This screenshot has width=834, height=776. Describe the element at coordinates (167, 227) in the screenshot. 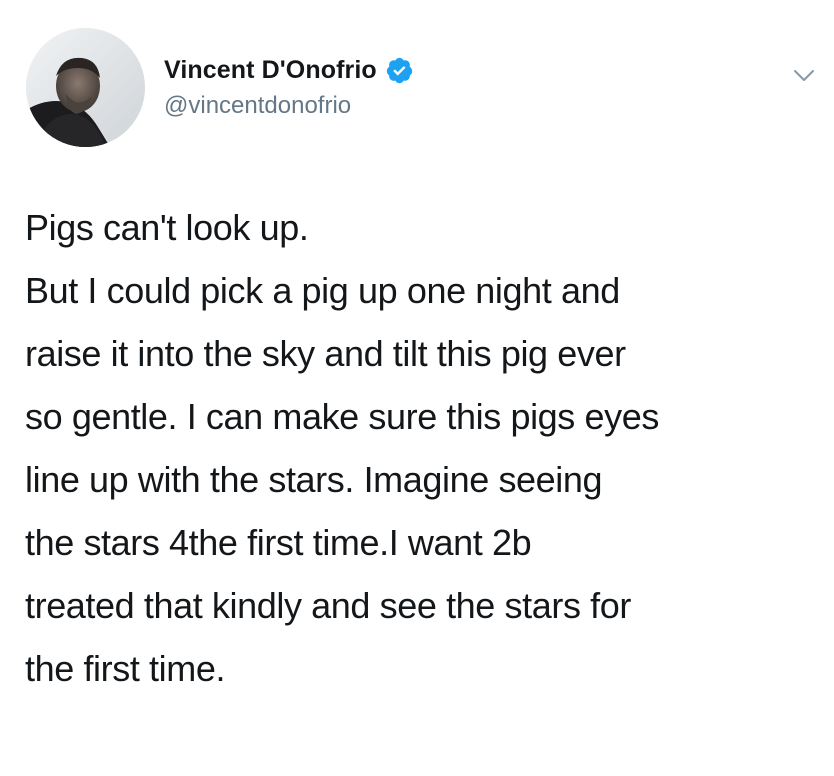

I see `tweet-text-line: Pigs can't look up.` at that location.